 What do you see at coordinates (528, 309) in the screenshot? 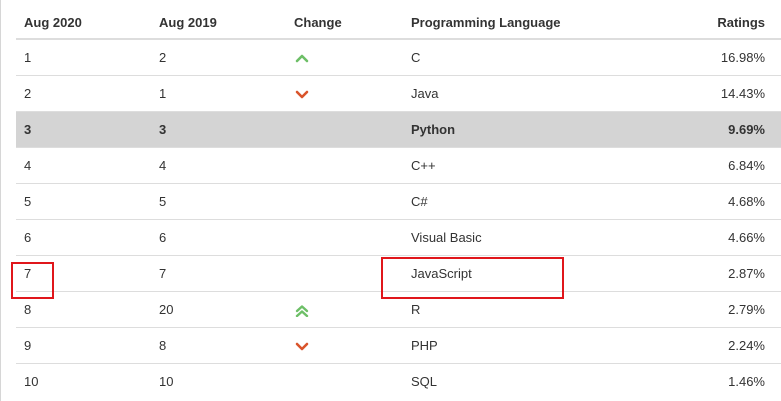
I see `cell-language: R` at bounding box center [528, 309].